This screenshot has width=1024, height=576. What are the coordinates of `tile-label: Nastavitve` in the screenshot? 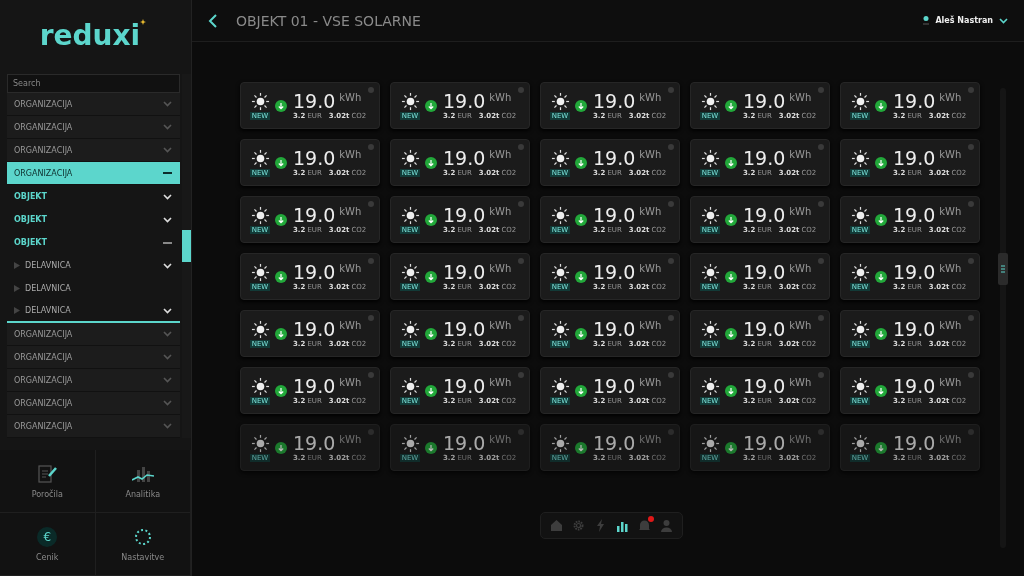 It's located at (143, 557).